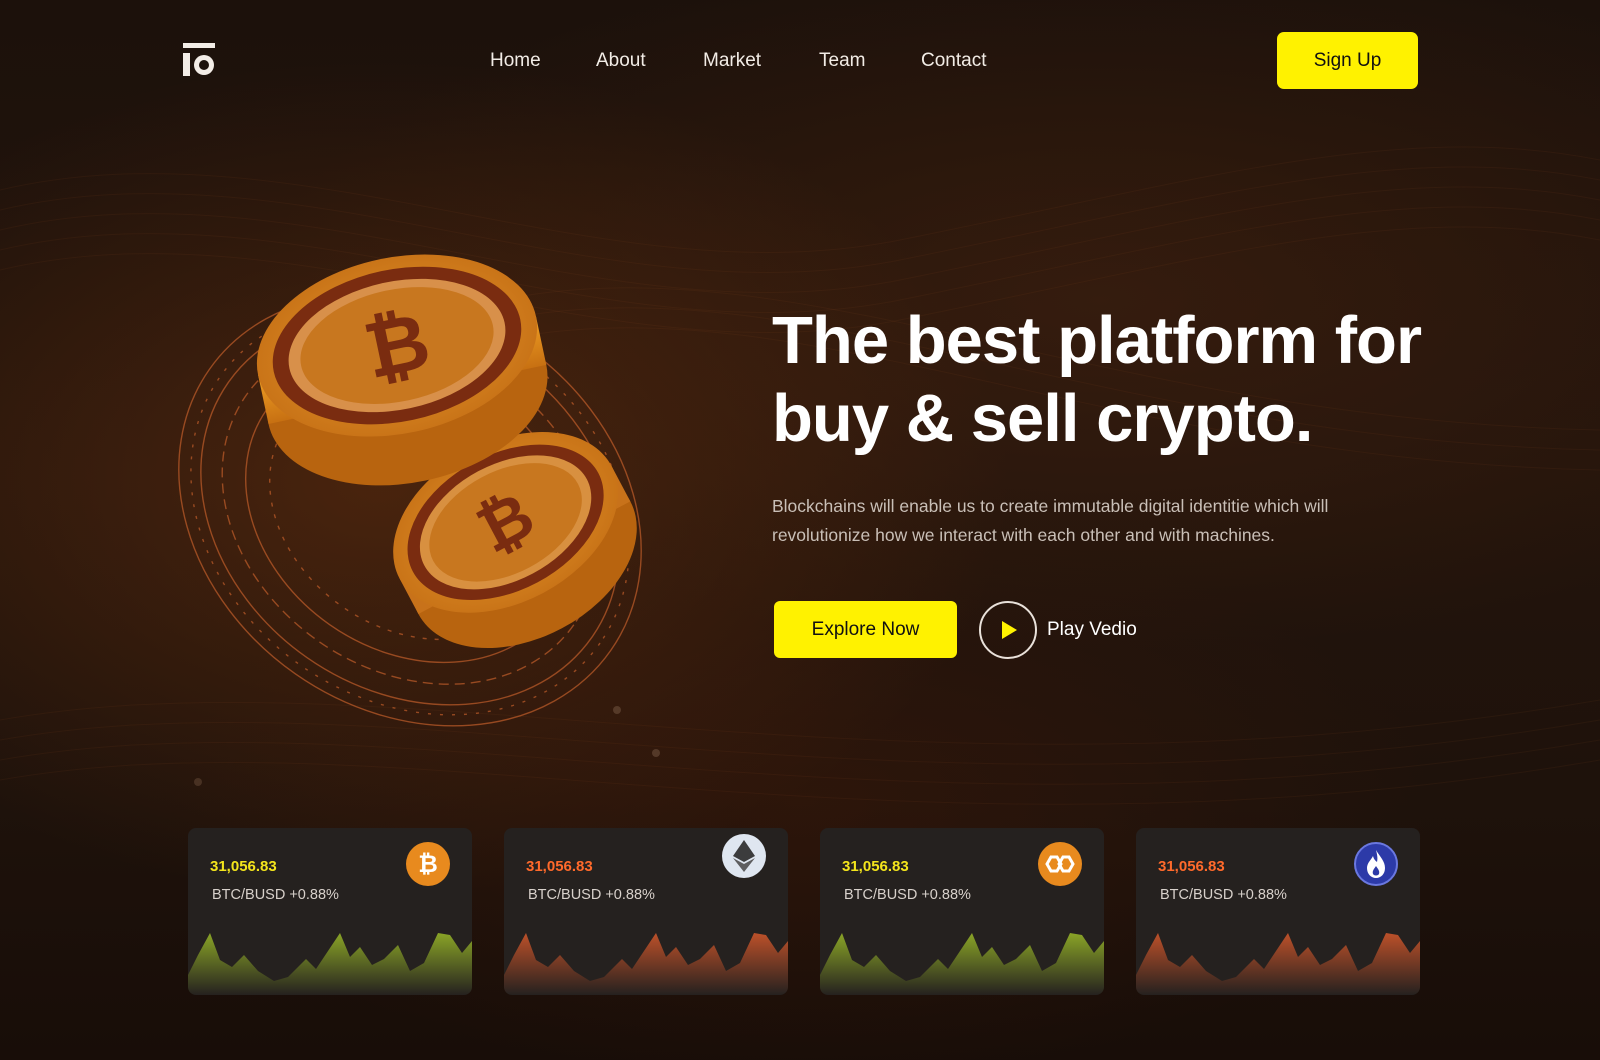 Image resolution: width=1600 pixels, height=1060 pixels. I want to click on hero-title-line-2: buy & sell crypto., so click(1042, 418).